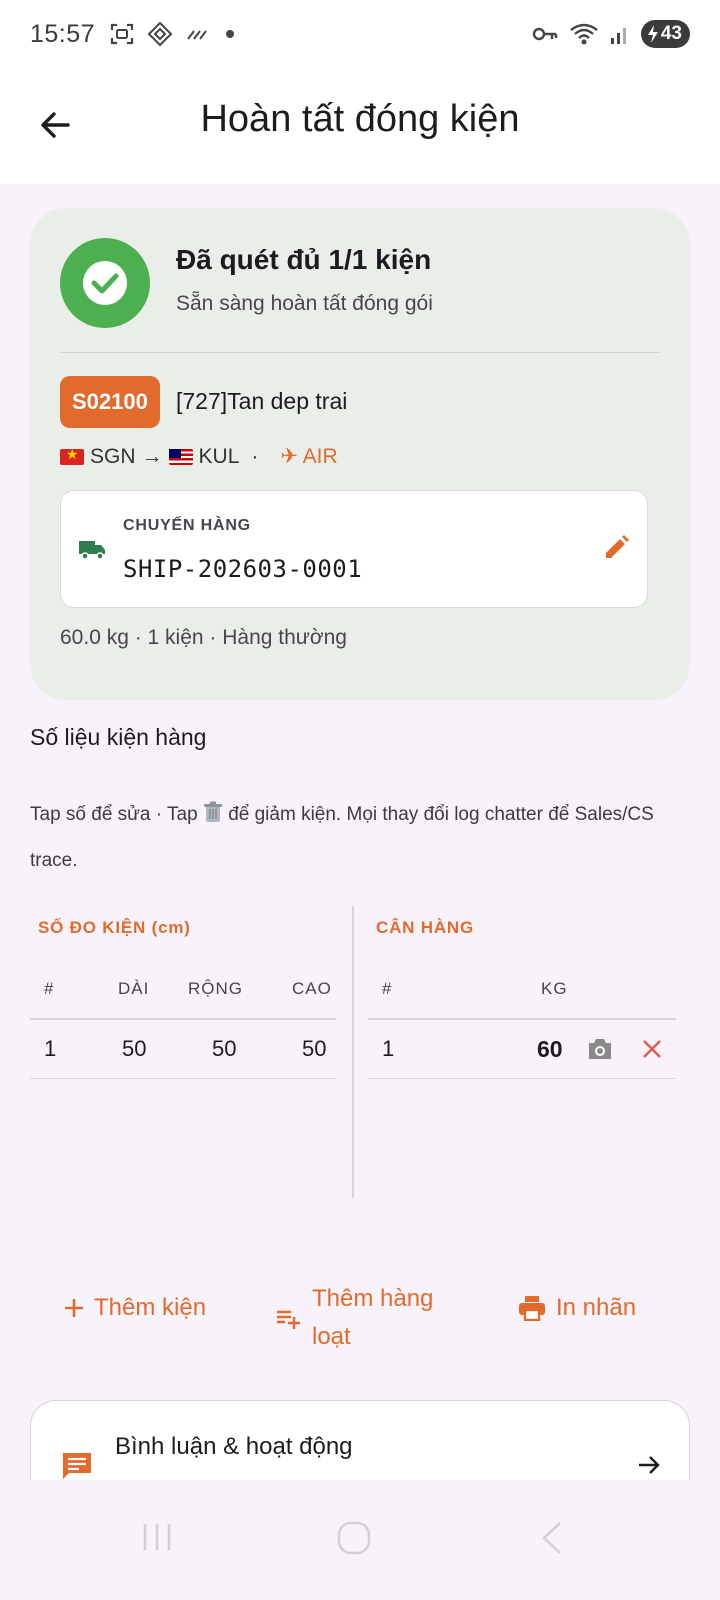  Describe the element at coordinates (550, 1049) in the screenshot. I see `weight-kg-value: 60` at that location.